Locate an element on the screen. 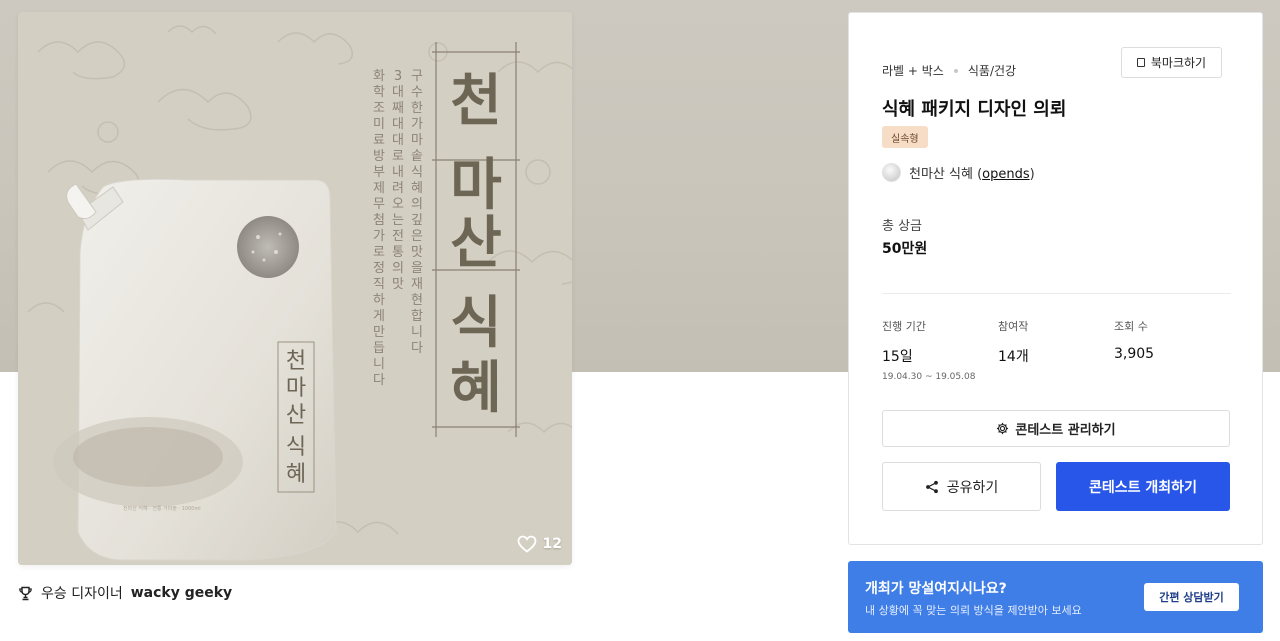  like-counter: 12 is located at coordinates (539, 544).